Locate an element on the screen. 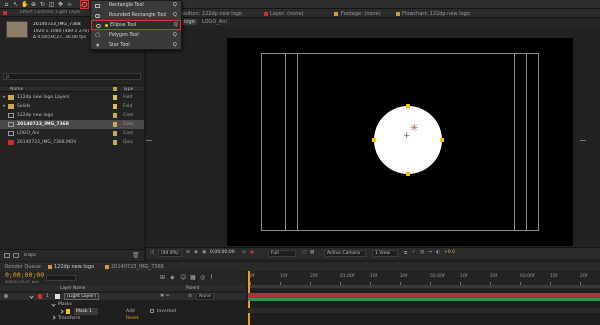 This screenshot has width=600, height=325. project-item: 20140723_IMG_7368 Com is located at coordinates (72, 124).